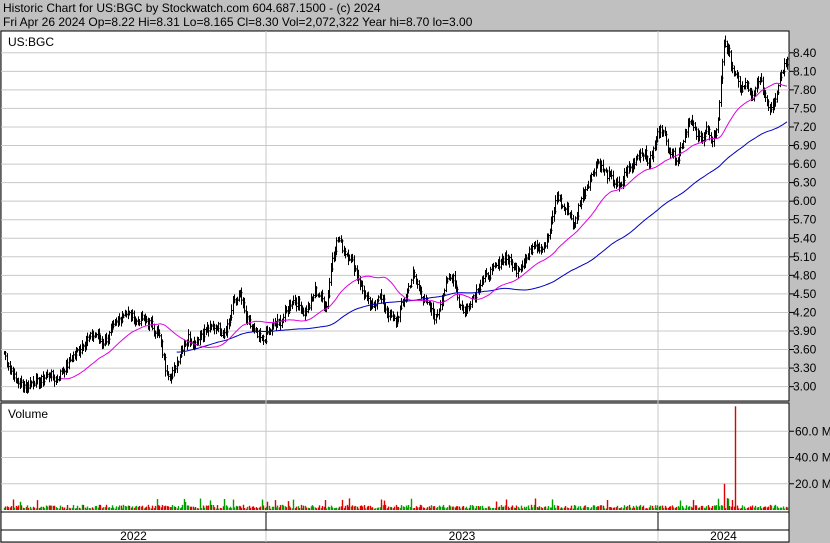 Image resolution: width=830 pixels, height=543 pixels. Describe the element at coordinates (805, 71) in the screenshot. I see `price-tick-label: 8.10` at that location.